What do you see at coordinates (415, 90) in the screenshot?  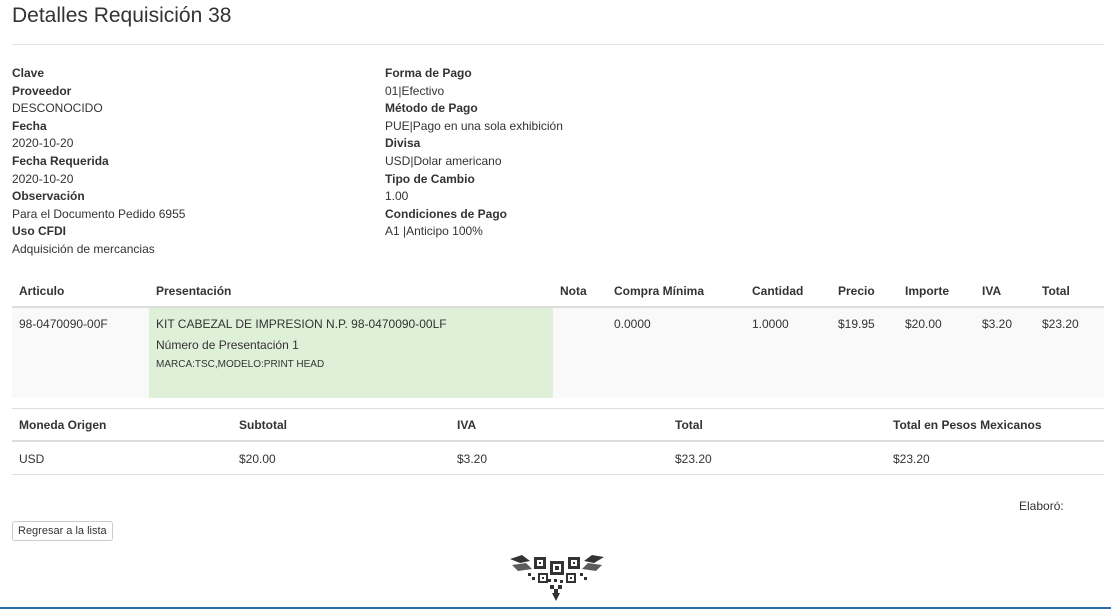 I see `value-forma-pago: 01|Efectivo` at bounding box center [415, 90].